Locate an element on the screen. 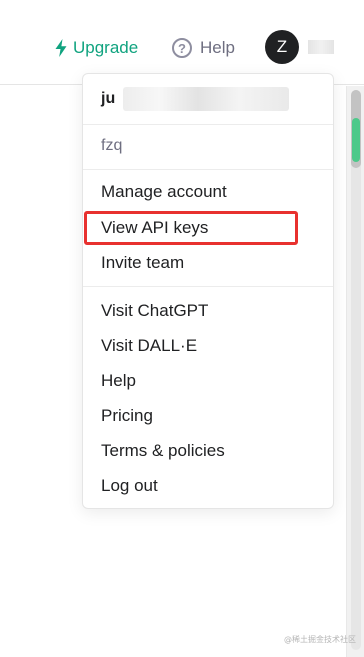 Image resolution: width=364 pixels, height=657 pixels. question-circle-icon: ? is located at coordinates (182, 48).